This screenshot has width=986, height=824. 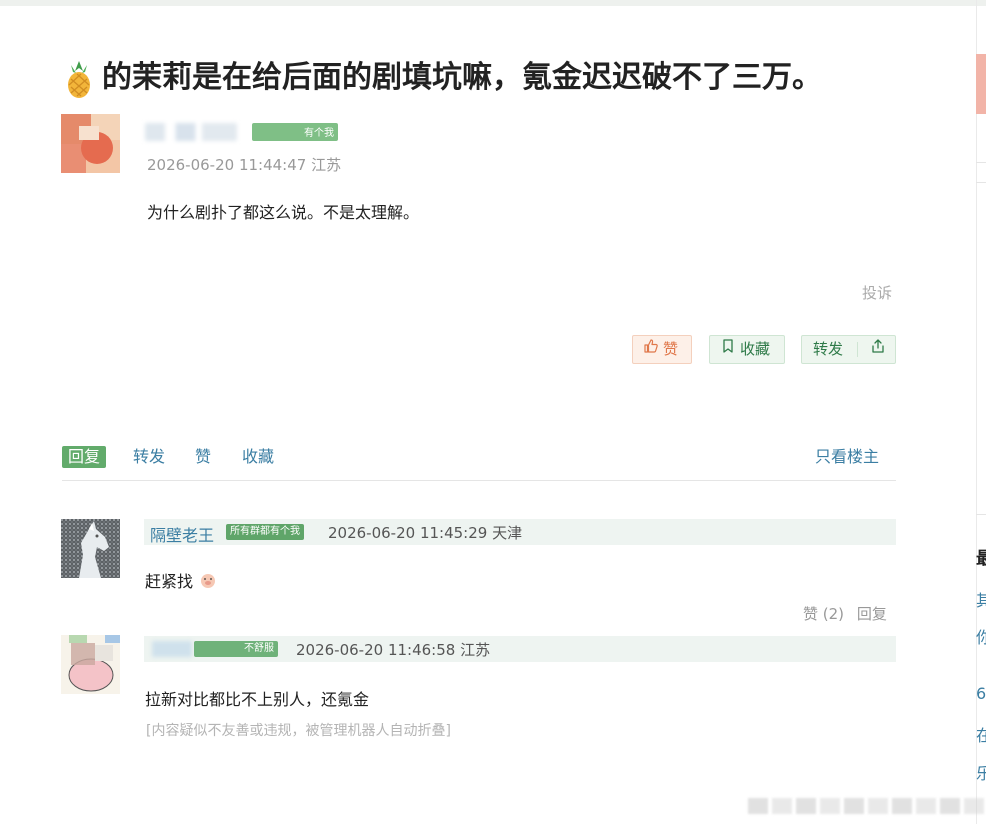 What do you see at coordinates (981, 84) in the screenshot?
I see `sidebar-thumbnail` at bounding box center [981, 84].